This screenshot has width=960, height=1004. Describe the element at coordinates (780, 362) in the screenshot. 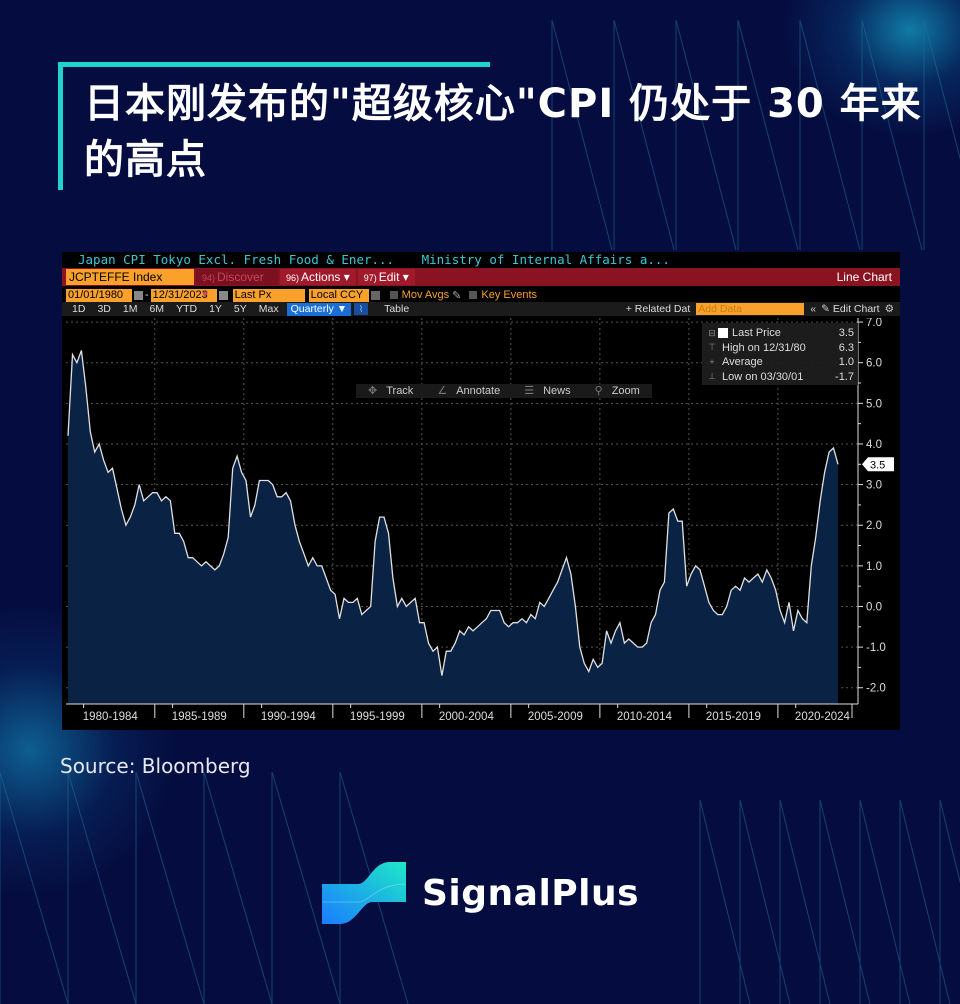

I see `legend-item-average: + Average 1.0` at that location.